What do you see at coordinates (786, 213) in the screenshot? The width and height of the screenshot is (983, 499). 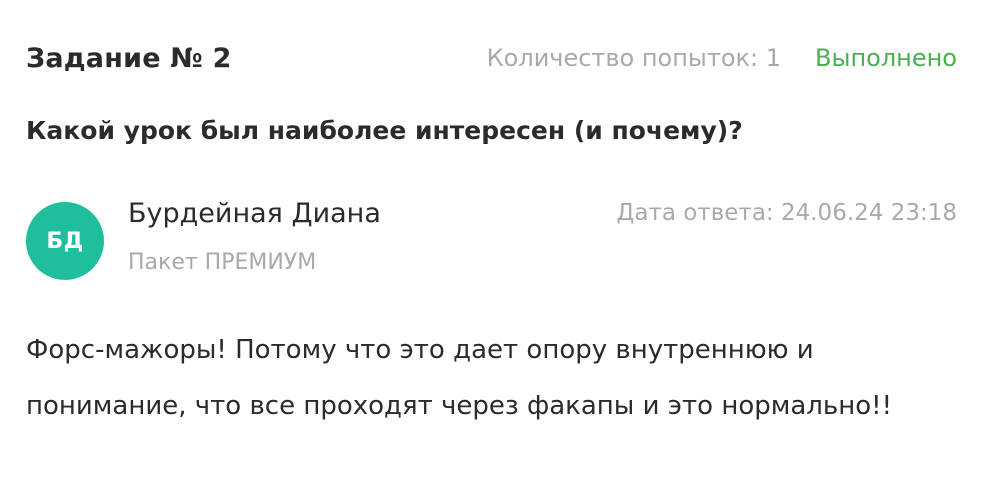 I see `answer-date: Дата ответа: 24.06.24 23:18` at bounding box center [786, 213].